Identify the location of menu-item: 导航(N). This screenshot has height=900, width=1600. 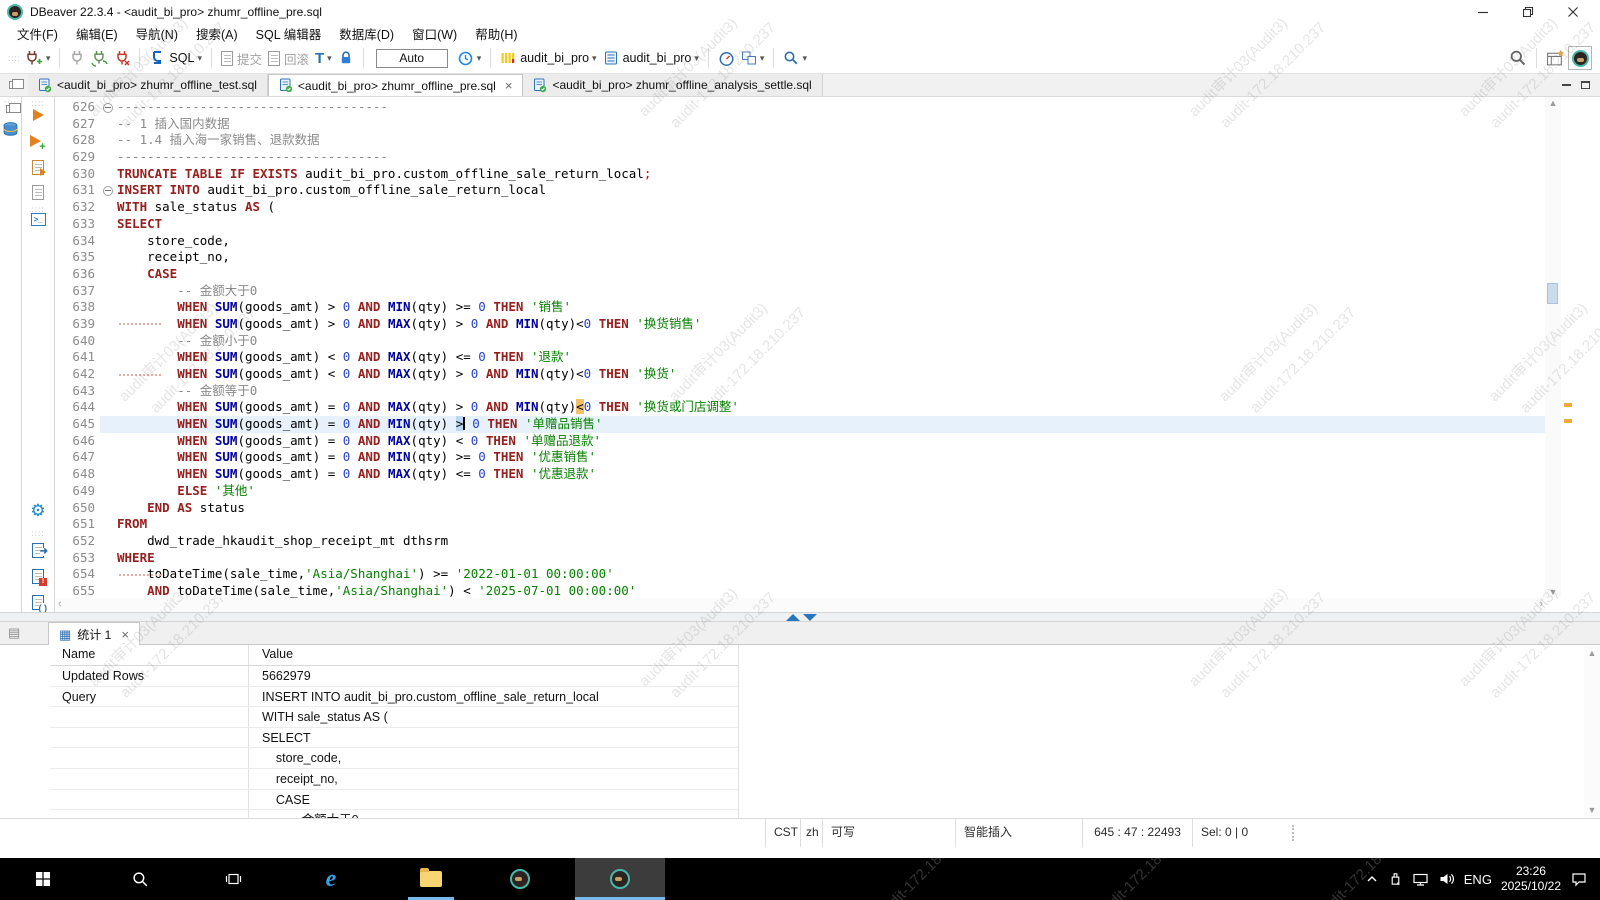
(157, 33).